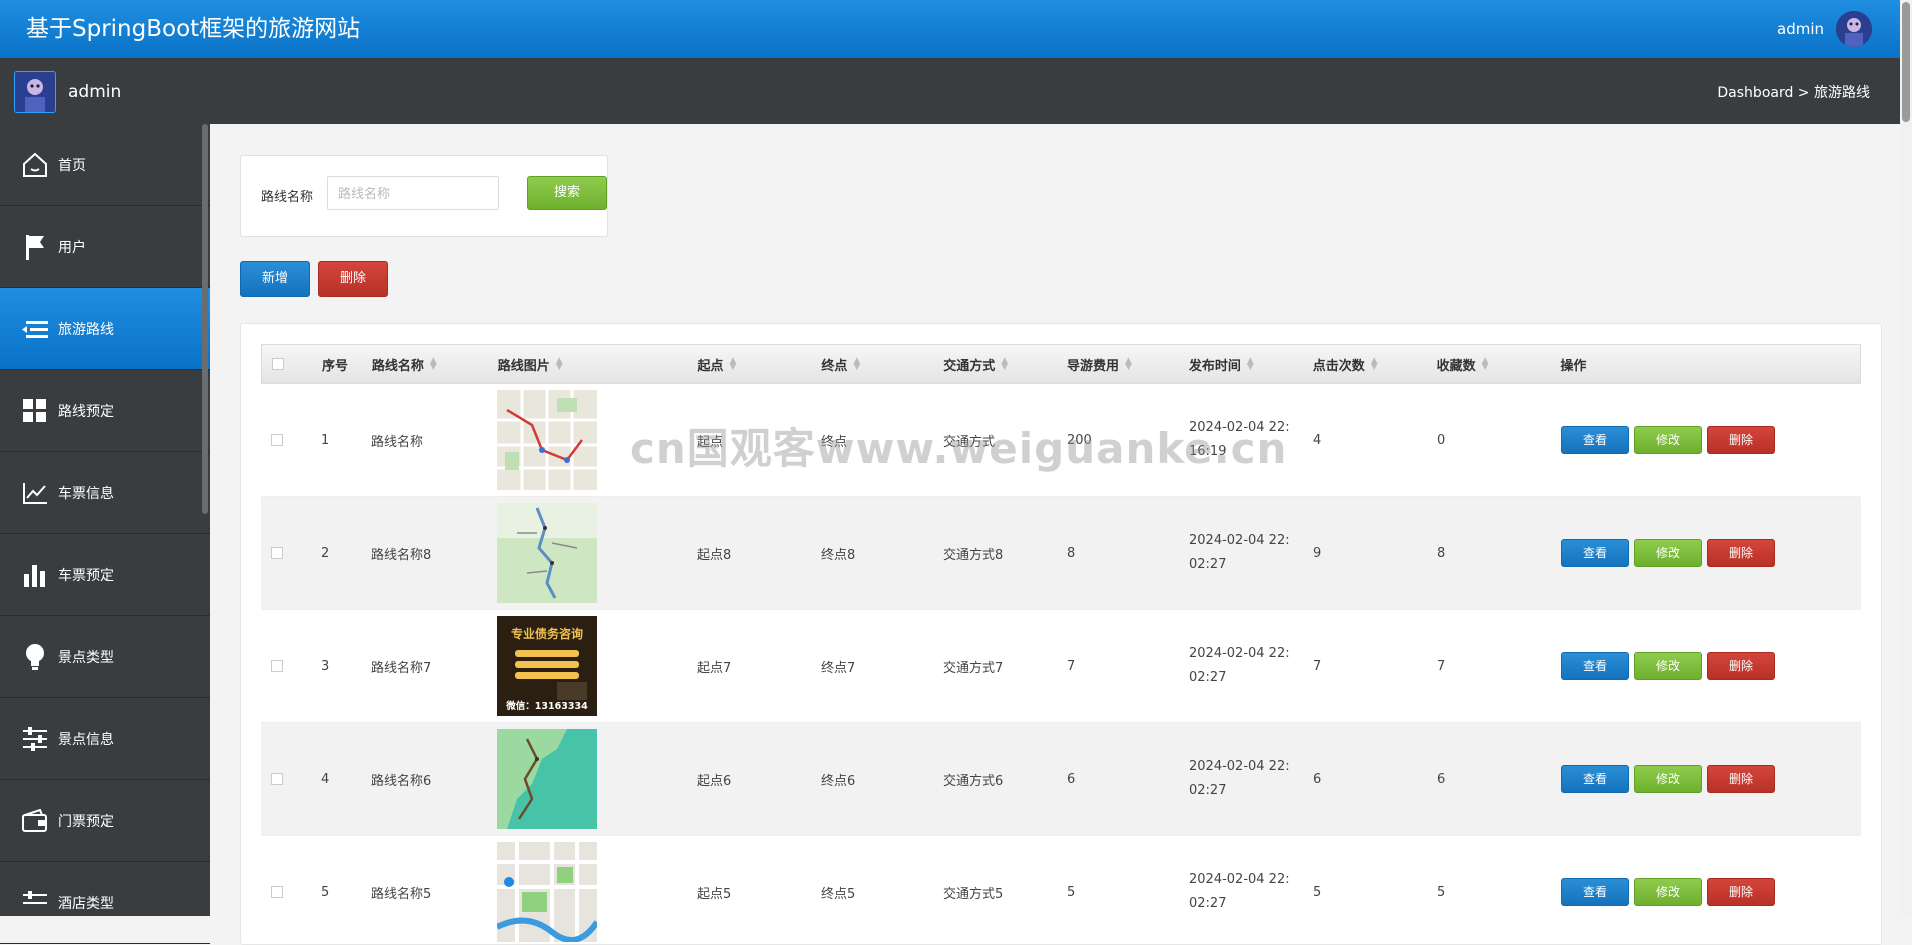 This screenshot has height=945, width=1912. Describe the element at coordinates (1906, 458) in the screenshot. I see `page-scrollbar` at that location.